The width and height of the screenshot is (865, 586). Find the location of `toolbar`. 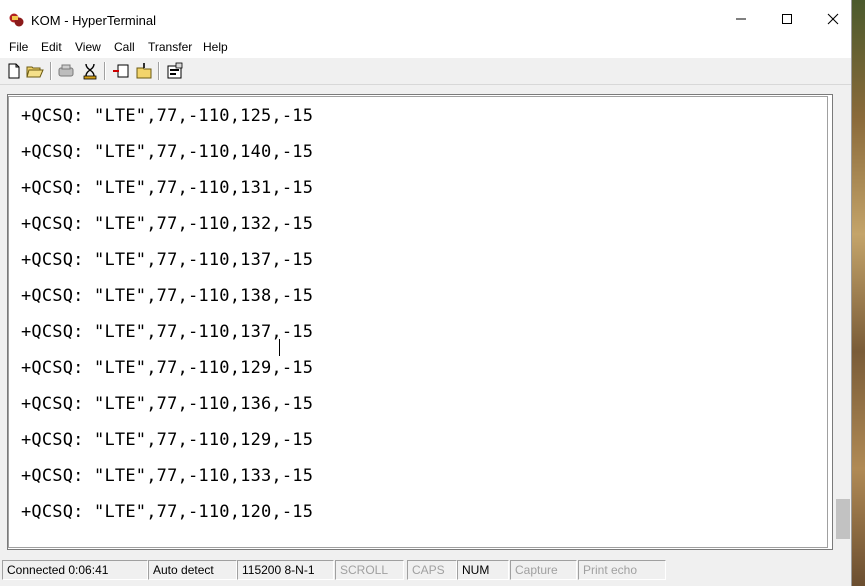

toolbar is located at coordinates (425, 71).